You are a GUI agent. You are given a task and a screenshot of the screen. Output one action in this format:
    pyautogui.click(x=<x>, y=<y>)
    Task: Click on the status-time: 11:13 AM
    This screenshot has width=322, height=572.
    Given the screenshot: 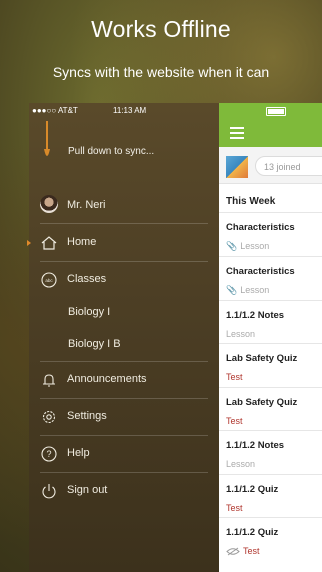 What is the action you would take?
    pyautogui.click(x=130, y=110)
    